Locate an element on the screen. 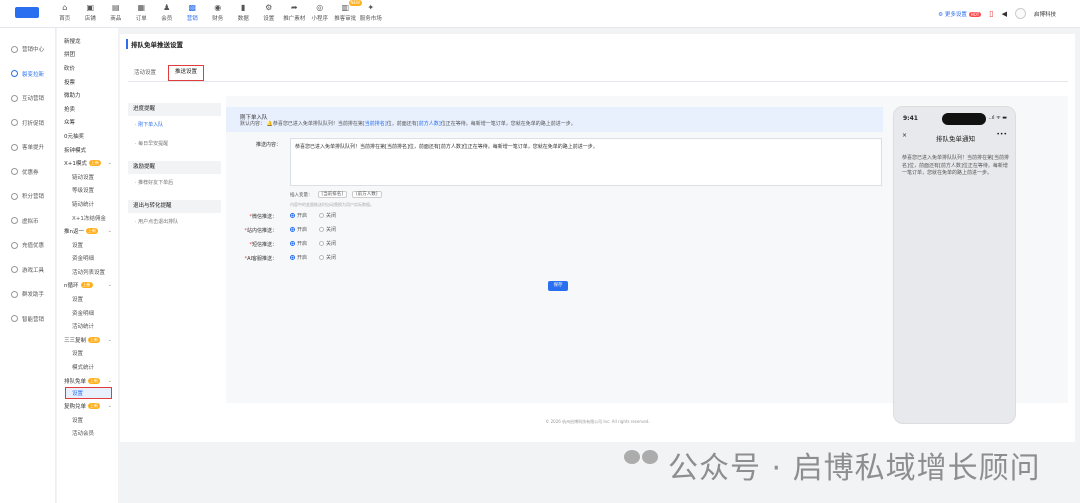 The image size is (1080, 503). nav-item-12: ✦ 服务市场 is located at coordinates (371, 12).